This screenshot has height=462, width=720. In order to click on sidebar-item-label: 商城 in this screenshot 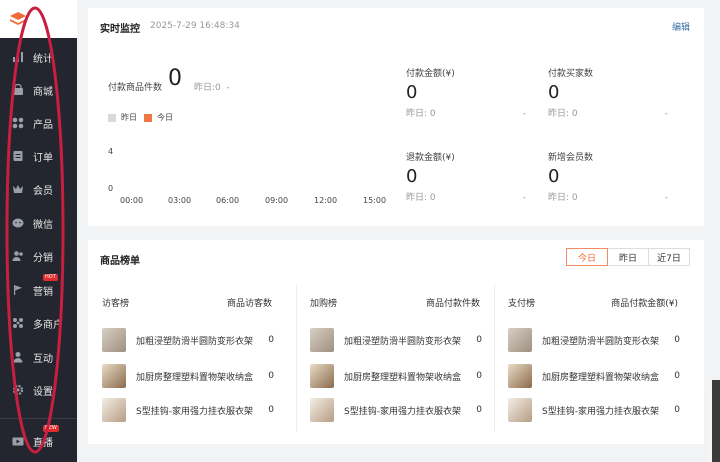, I will do `click(43, 92)`.